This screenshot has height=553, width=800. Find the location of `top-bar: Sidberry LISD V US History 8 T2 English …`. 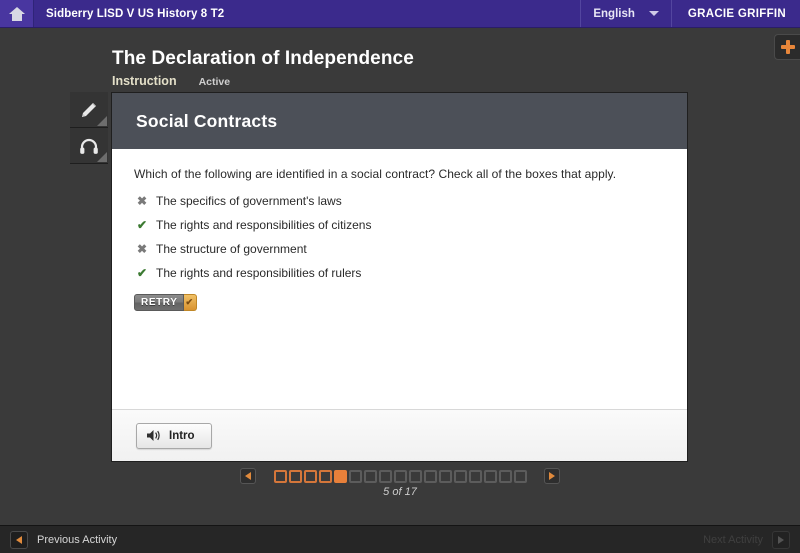

top-bar: Sidberry LISD V US History 8 T2 English … is located at coordinates (400, 14).